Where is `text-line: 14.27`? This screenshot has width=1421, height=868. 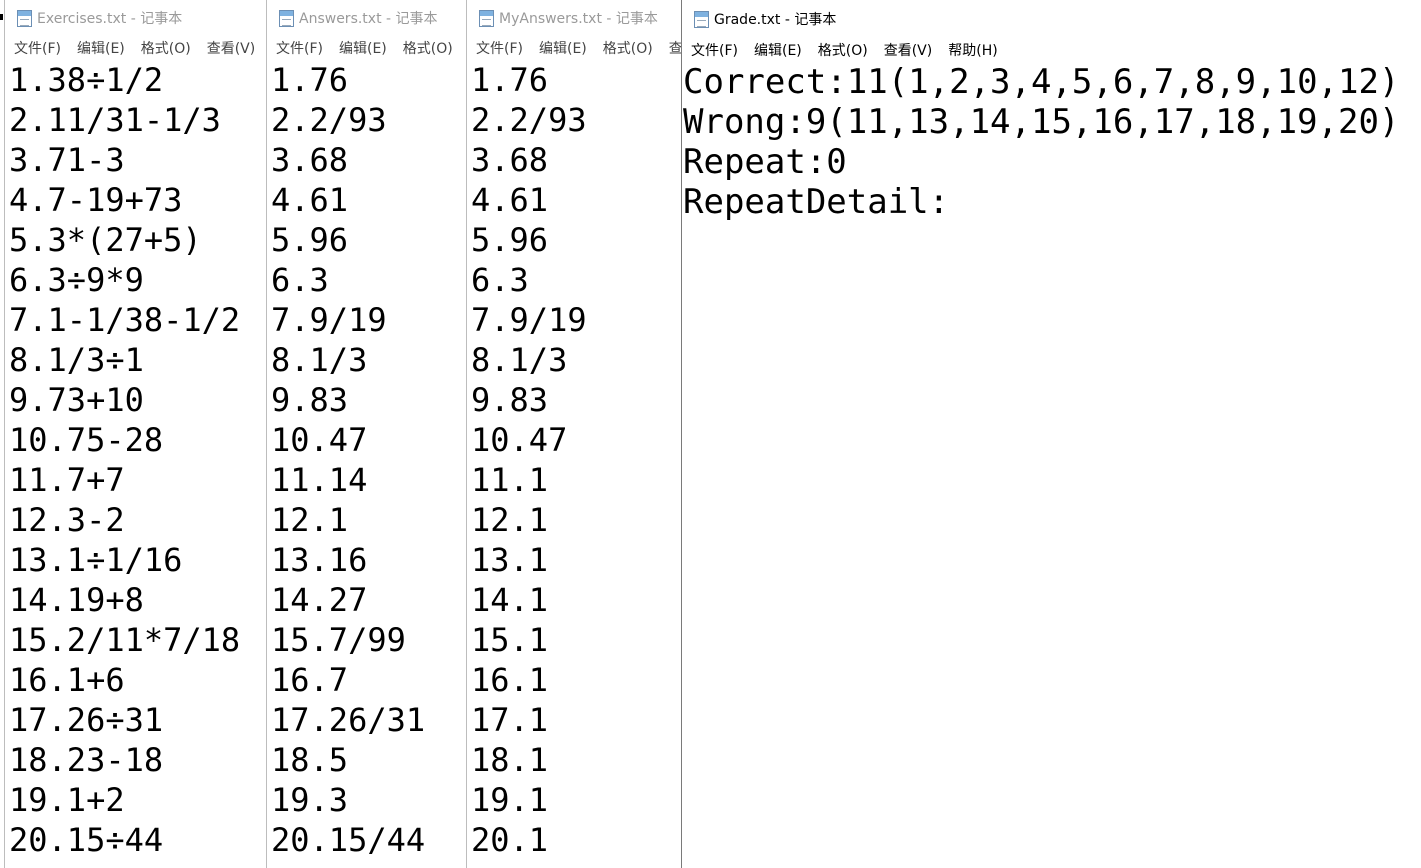
text-line: 14.27 is located at coordinates (319, 600).